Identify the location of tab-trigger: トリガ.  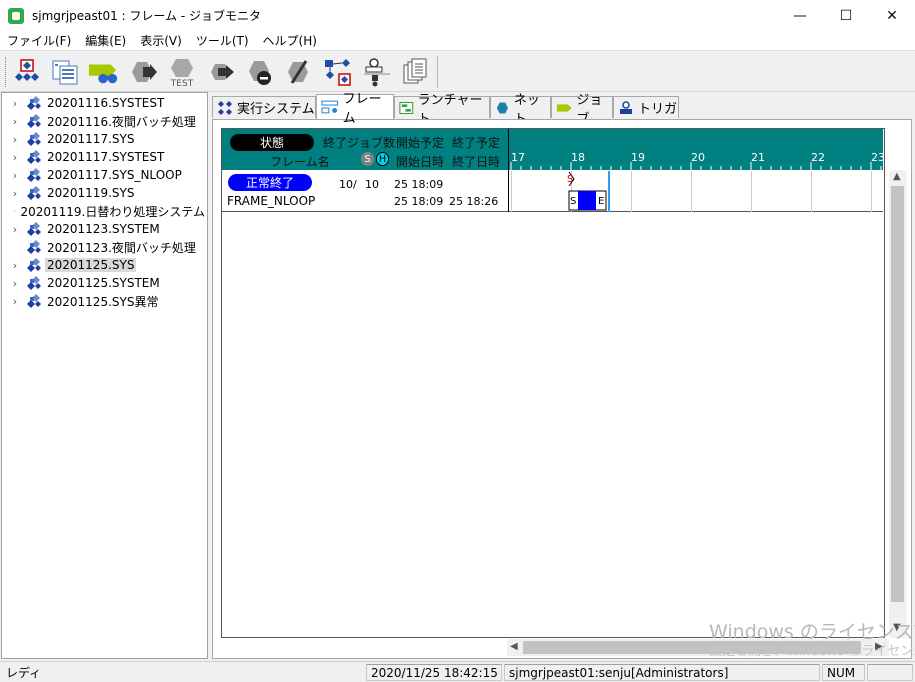
(646, 107).